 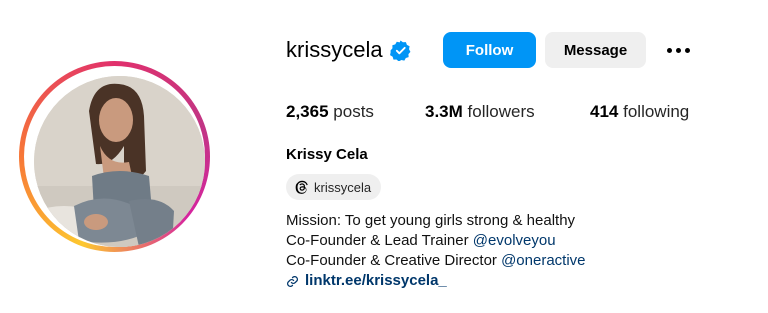 I want to click on followers-count: 3.3M, so click(x=444, y=111).